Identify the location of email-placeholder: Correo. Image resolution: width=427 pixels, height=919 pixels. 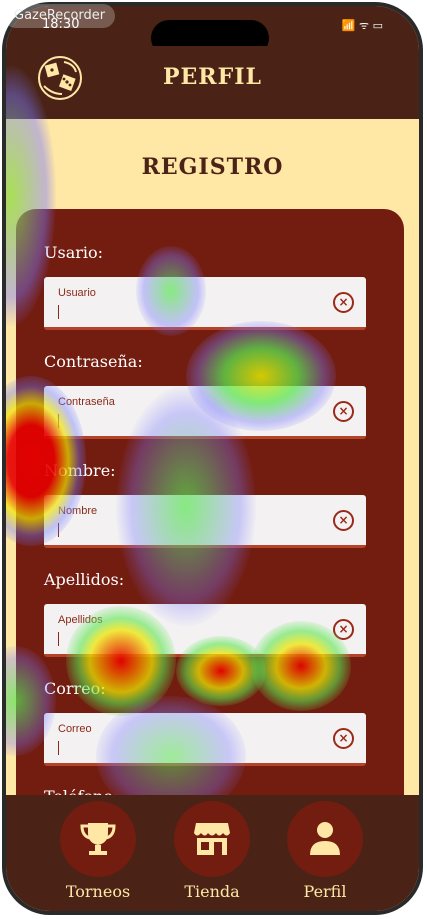
(75, 729).